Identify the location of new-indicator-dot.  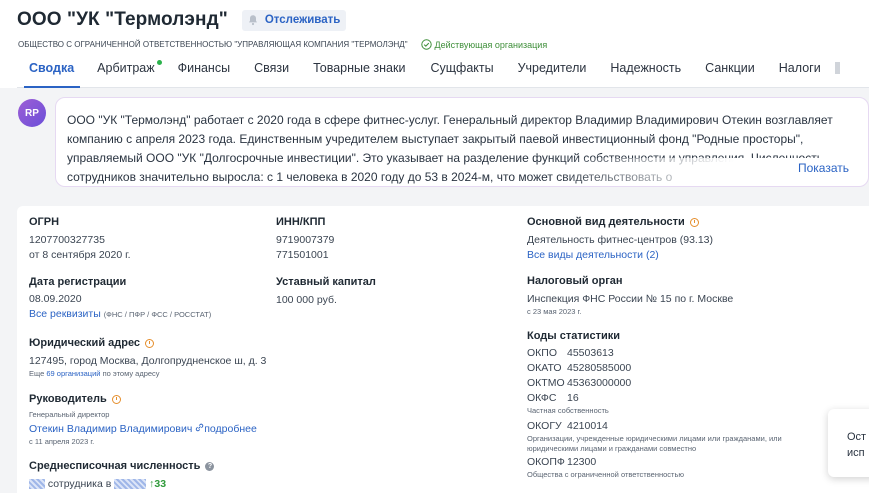
(159, 62).